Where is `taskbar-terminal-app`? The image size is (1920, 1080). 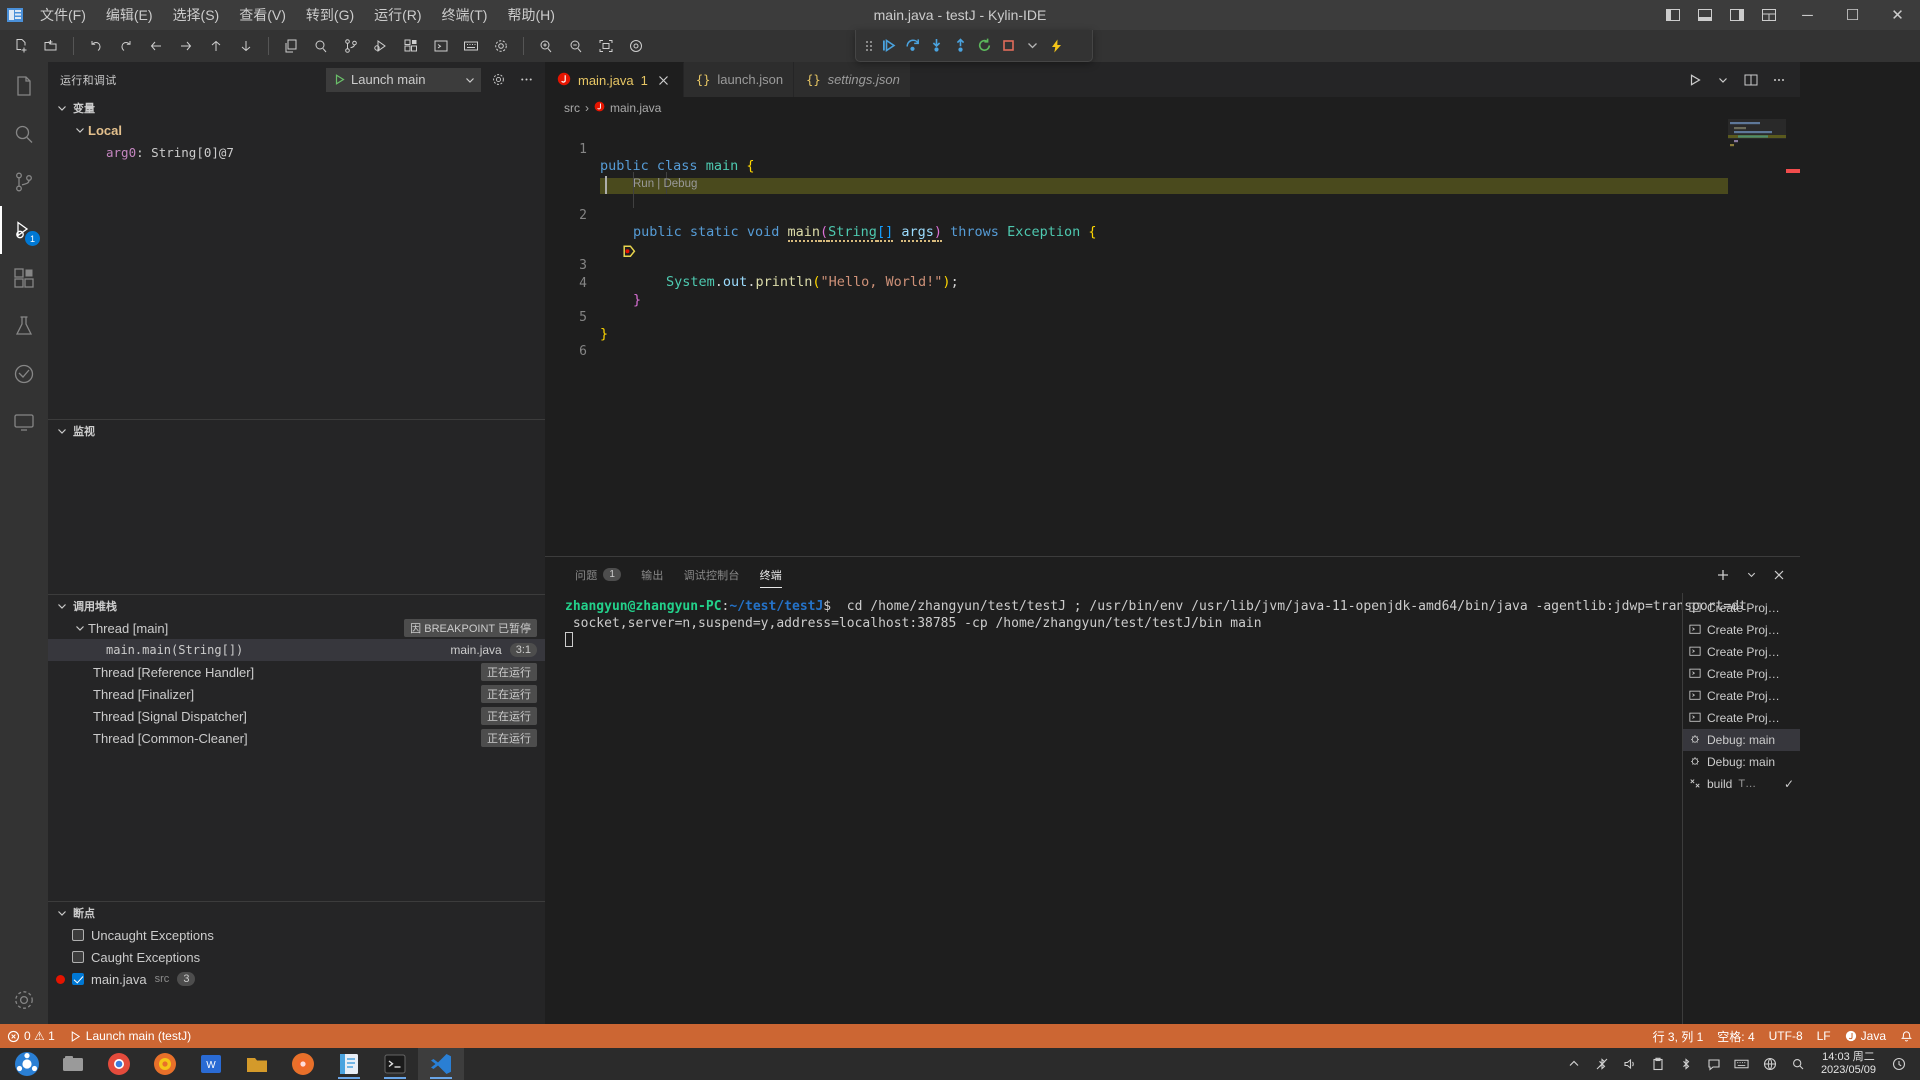
taskbar-terminal-app is located at coordinates (395, 1064).